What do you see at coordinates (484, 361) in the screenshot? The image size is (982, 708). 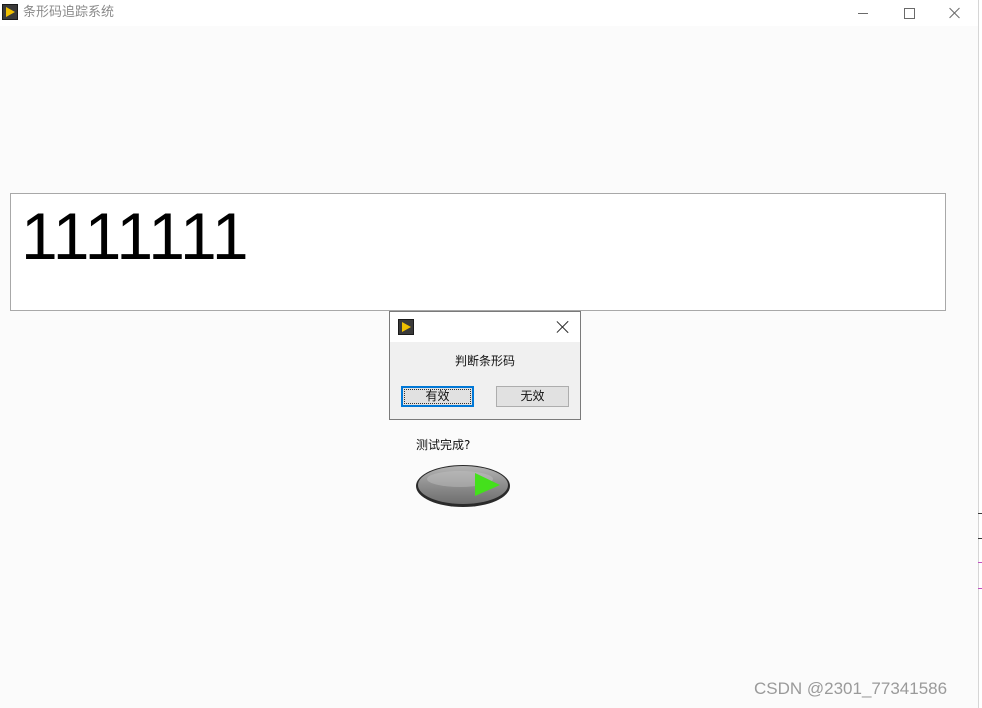 I see `dialog-message: 判断条形码` at bounding box center [484, 361].